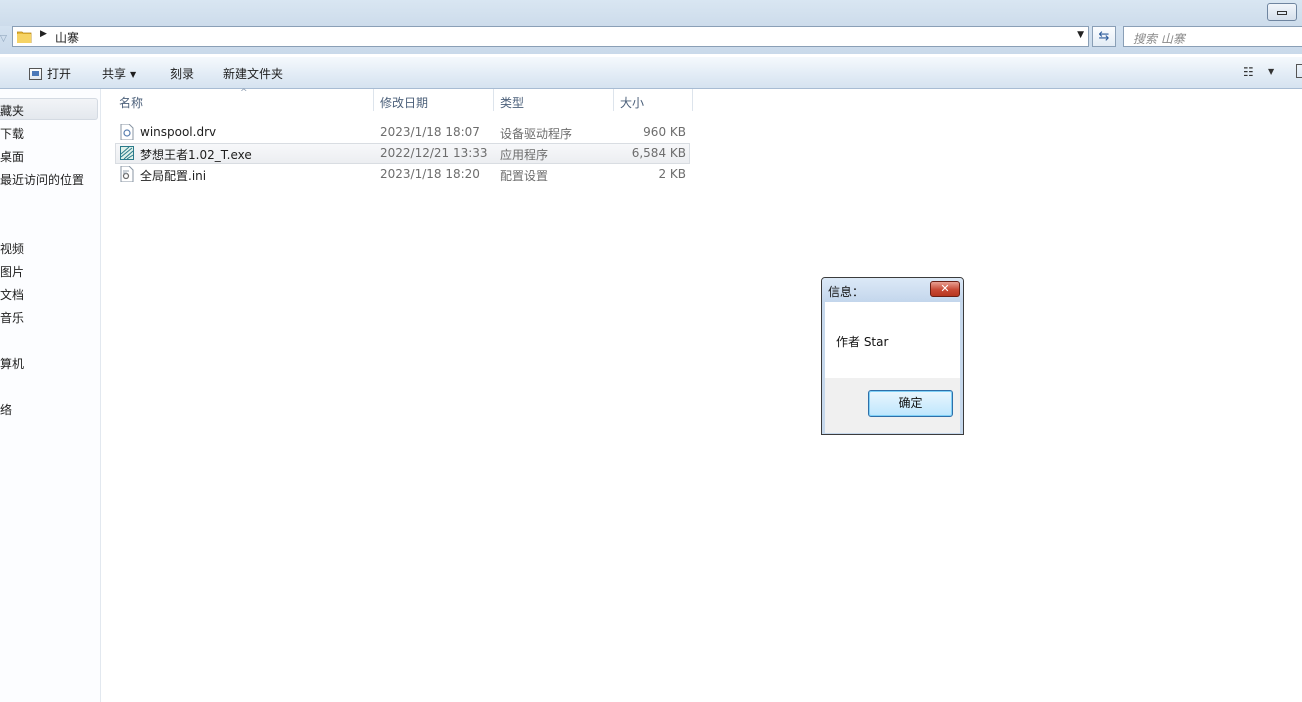 The width and height of the screenshot is (1302, 702). What do you see at coordinates (127, 153) in the screenshot?
I see `exe-icon` at bounding box center [127, 153].